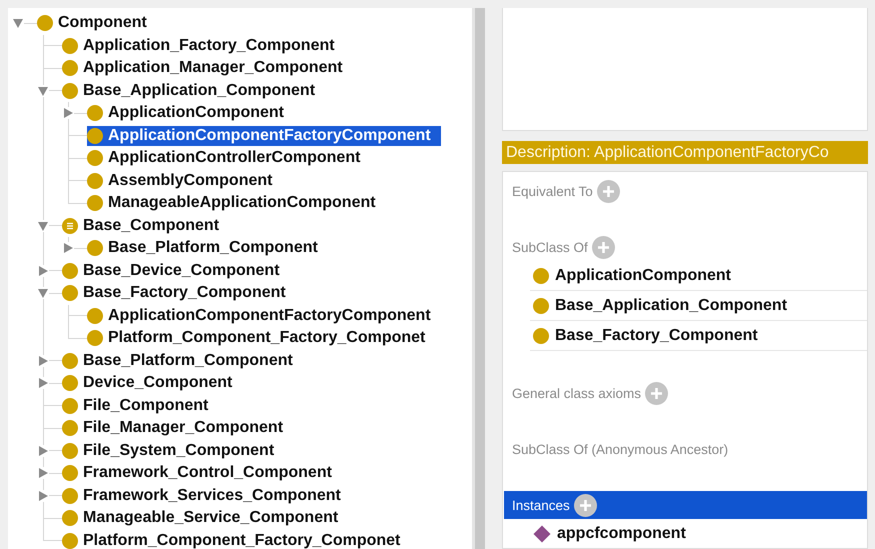 Image resolution: width=875 pixels, height=549 pixels. What do you see at coordinates (236, 203) in the screenshot?
I see `tree-item: ManageableApplicationComponent` at bounding box center [236, 203].